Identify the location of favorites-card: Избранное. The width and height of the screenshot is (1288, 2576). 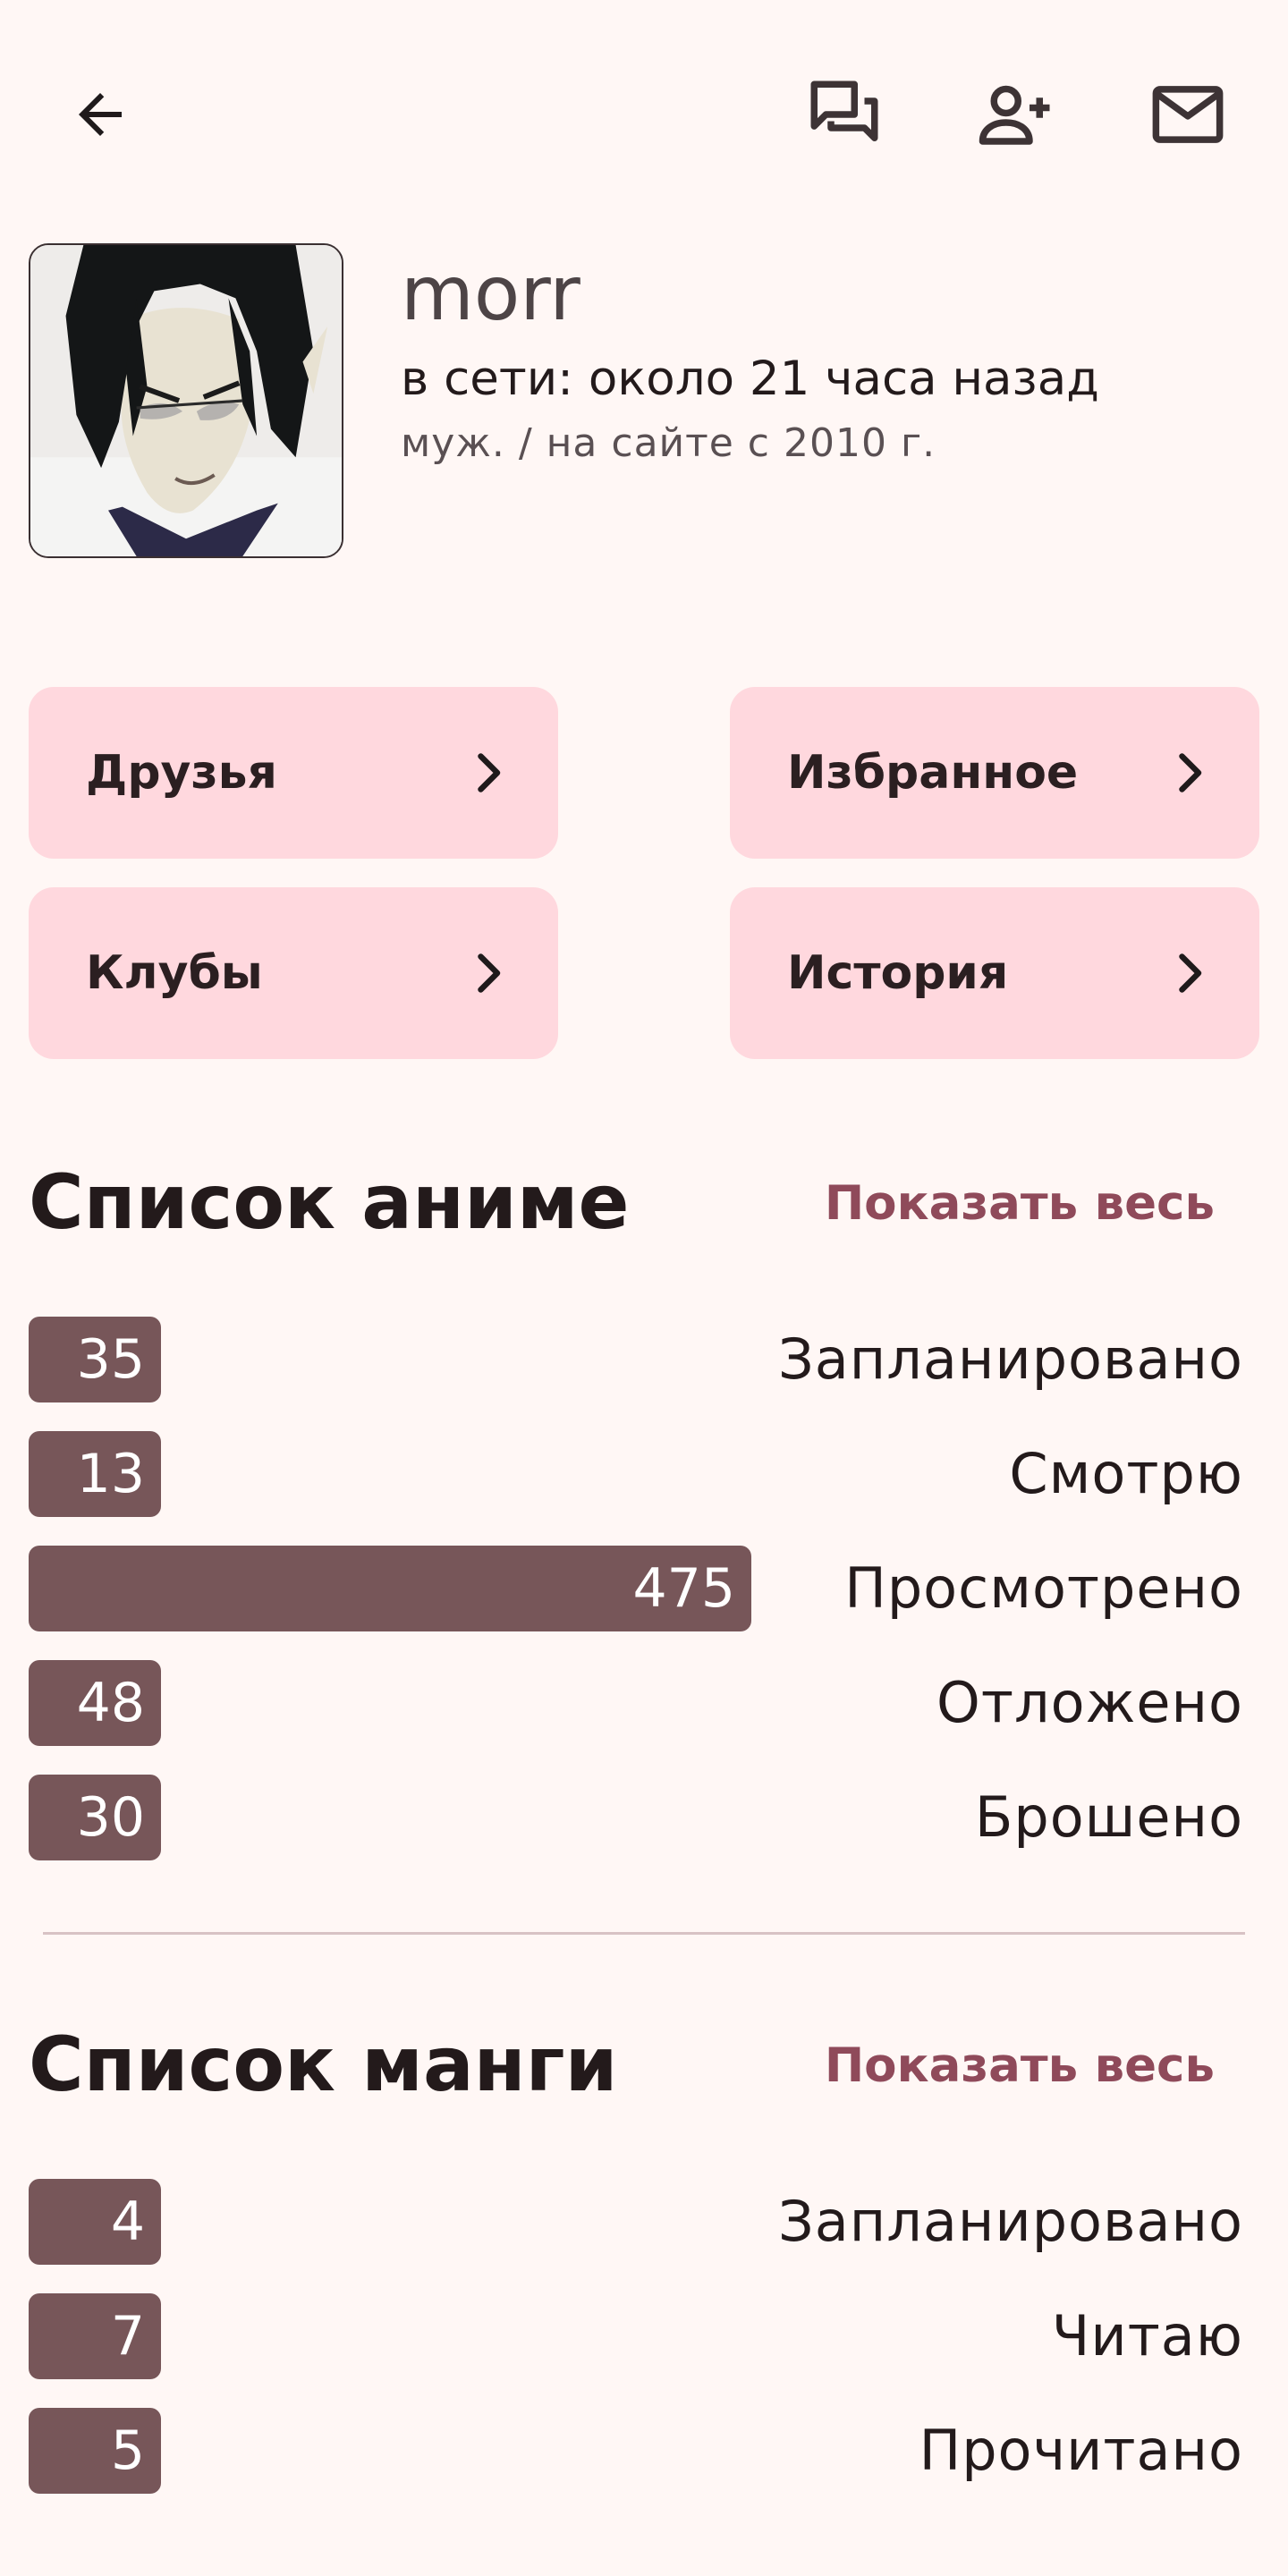
(994, 773).